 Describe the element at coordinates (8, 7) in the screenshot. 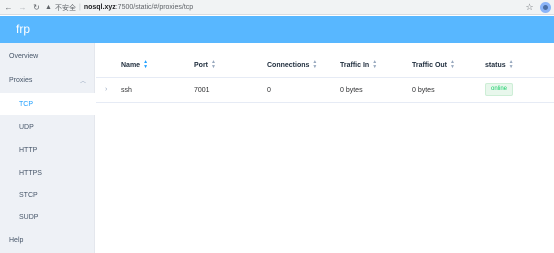

I see `back-arrow-icon: ←` at that location.